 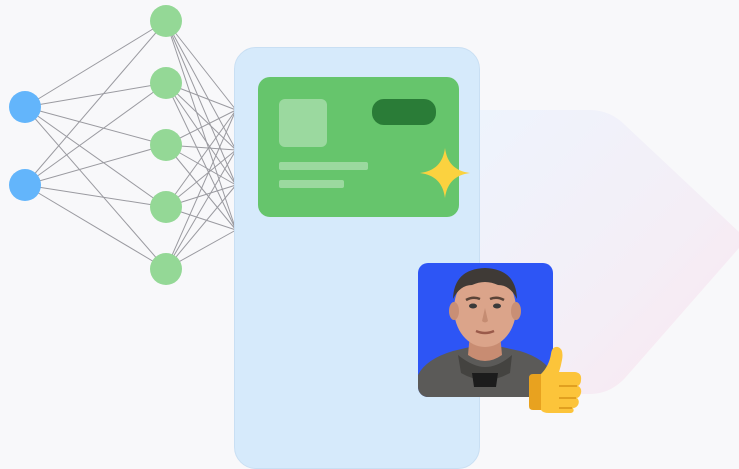 I want to click on sparkle-icon, so click(x=445, y=173).